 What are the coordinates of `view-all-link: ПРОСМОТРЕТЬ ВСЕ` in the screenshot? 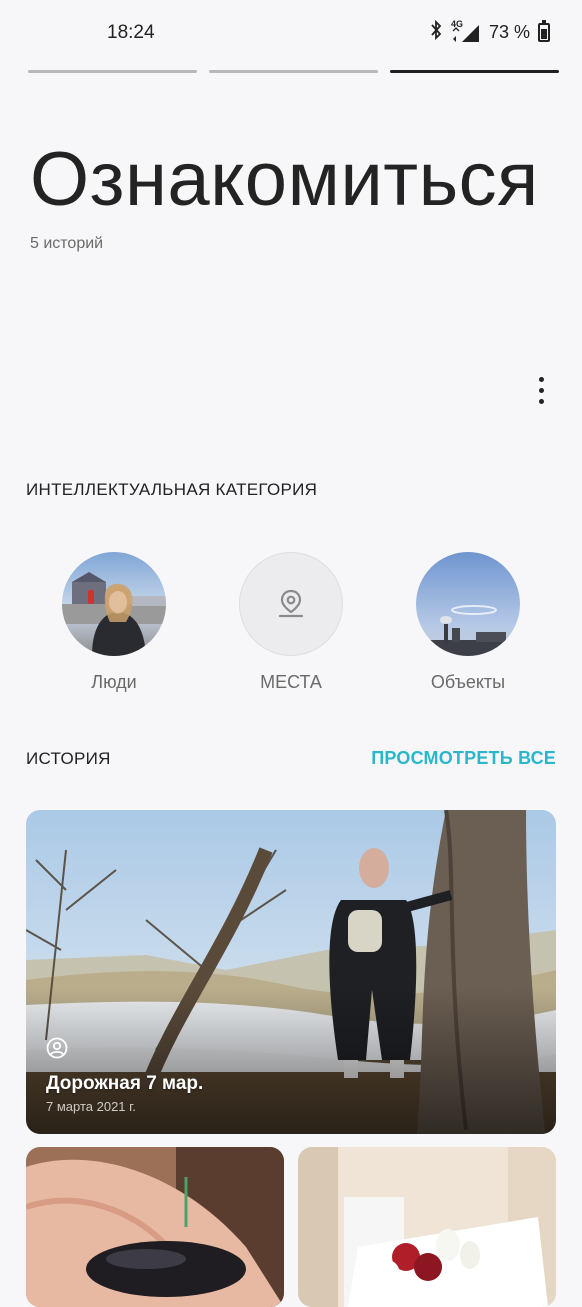 It's located at (463, 758).